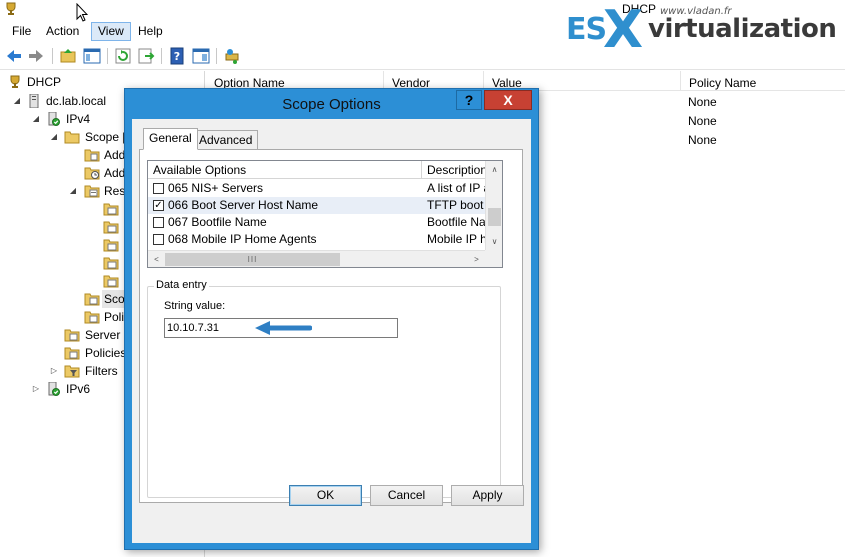  Describe the element at coordinates (150, 31) in the screenshot. I see `menu-help: Help` at that location.